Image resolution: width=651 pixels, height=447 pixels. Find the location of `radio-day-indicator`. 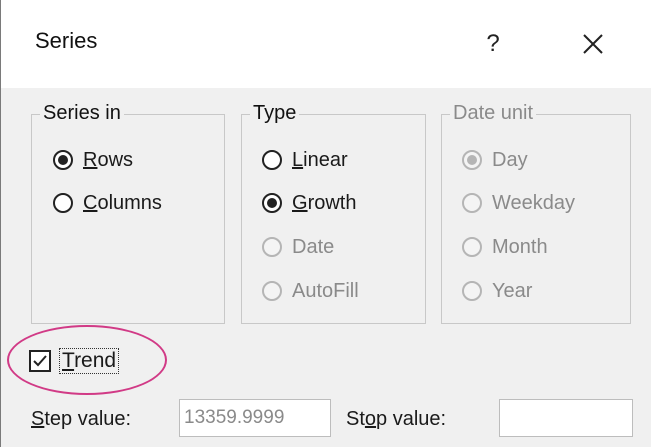

radio-day-indicator is located at coordinates (472, 160).